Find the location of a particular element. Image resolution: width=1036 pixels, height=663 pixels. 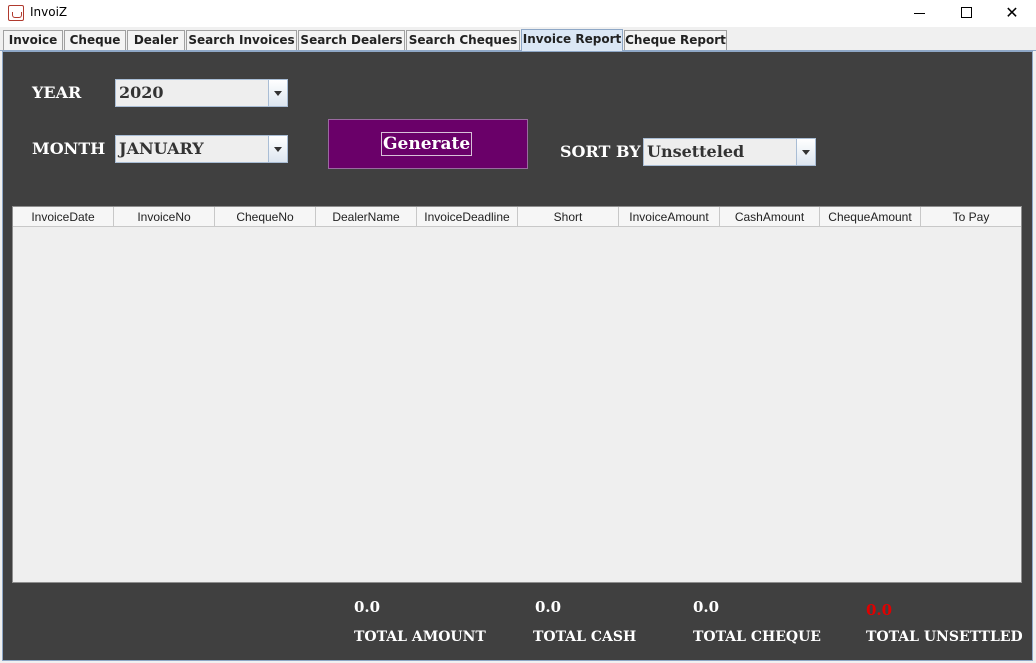

tab-invoice-report: Invoice Report is located at coordinates (572, 40).